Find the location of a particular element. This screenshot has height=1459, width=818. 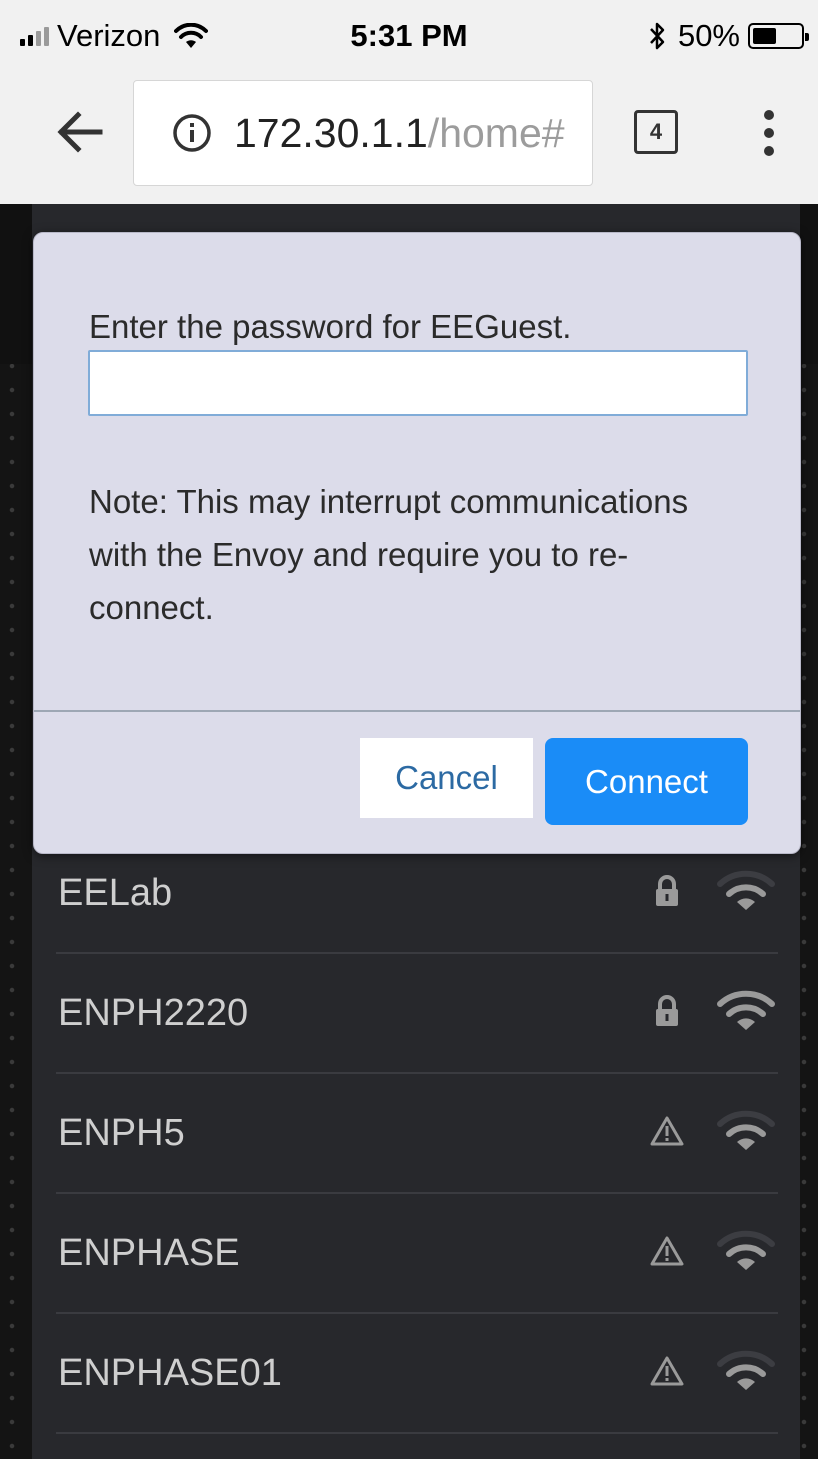

network-name: ENPH5 is located at coordinates (121, 1133).